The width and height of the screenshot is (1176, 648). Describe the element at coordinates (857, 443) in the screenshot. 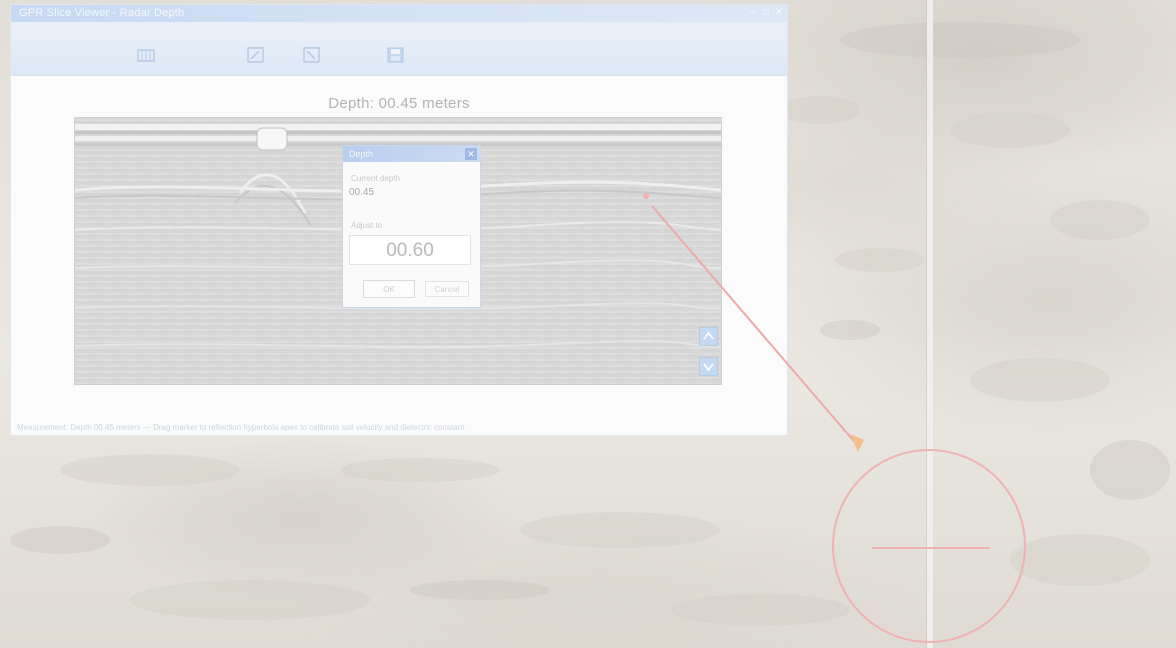

I see `annotation-arrowhead` at that location.